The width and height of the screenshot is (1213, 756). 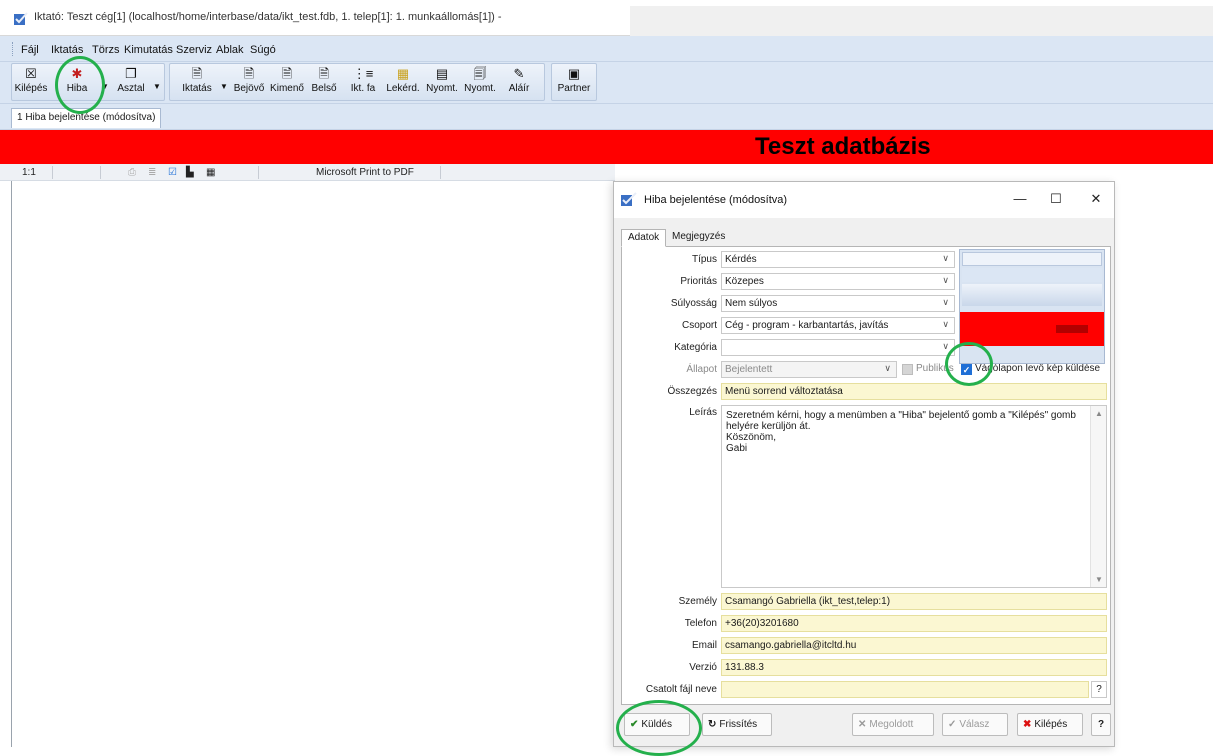 What do you see at coordinates (914, 667) in the screenshot?
I see `verzio-input: 131.88.3` at bounding box center [914, 667].